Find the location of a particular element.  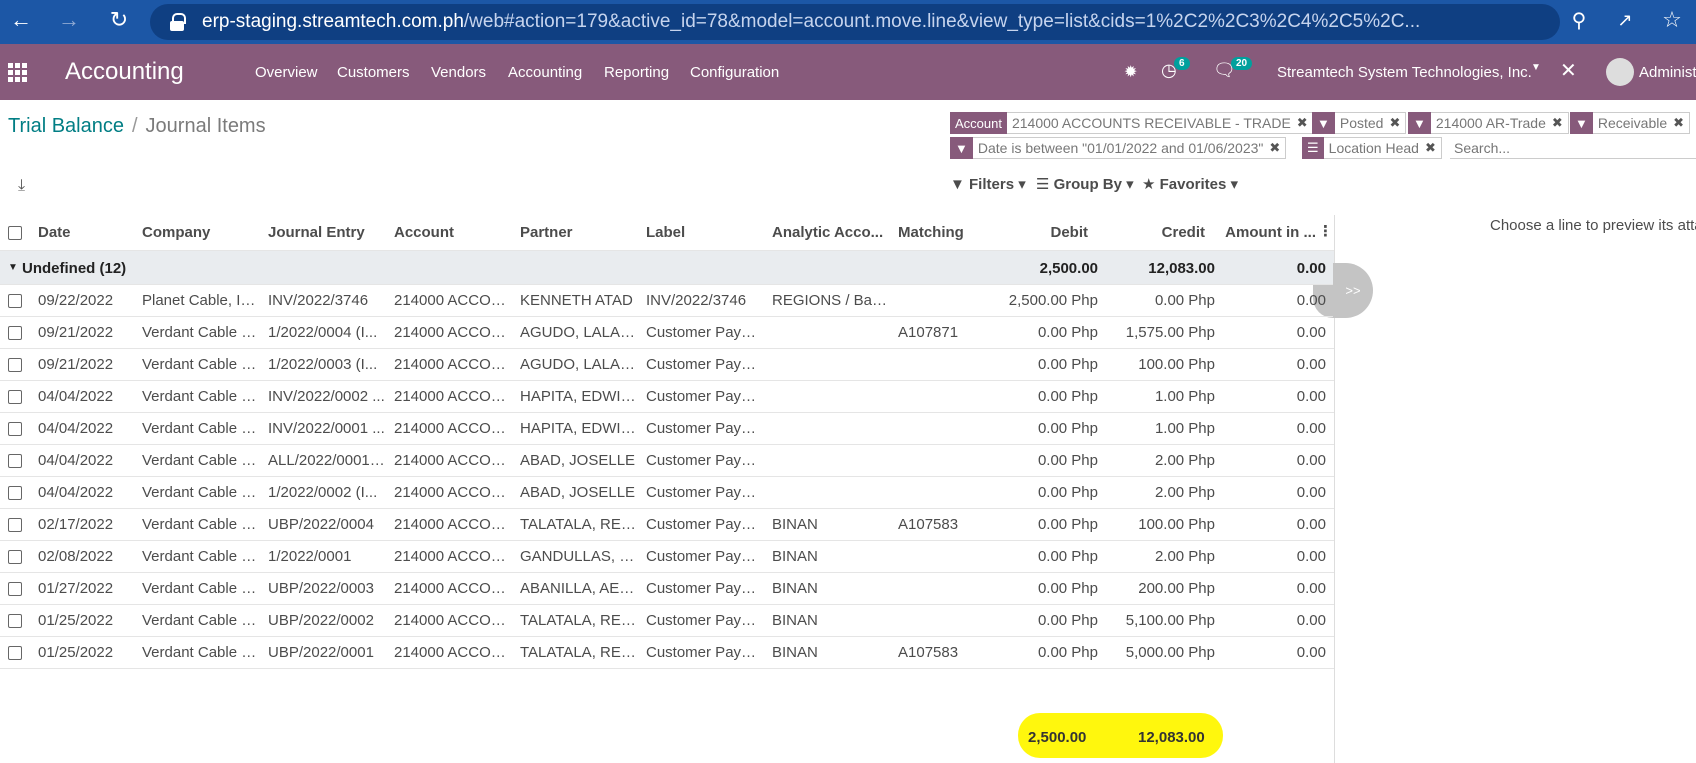

close-icon: ✕ is located at coordinates (1568, 70).